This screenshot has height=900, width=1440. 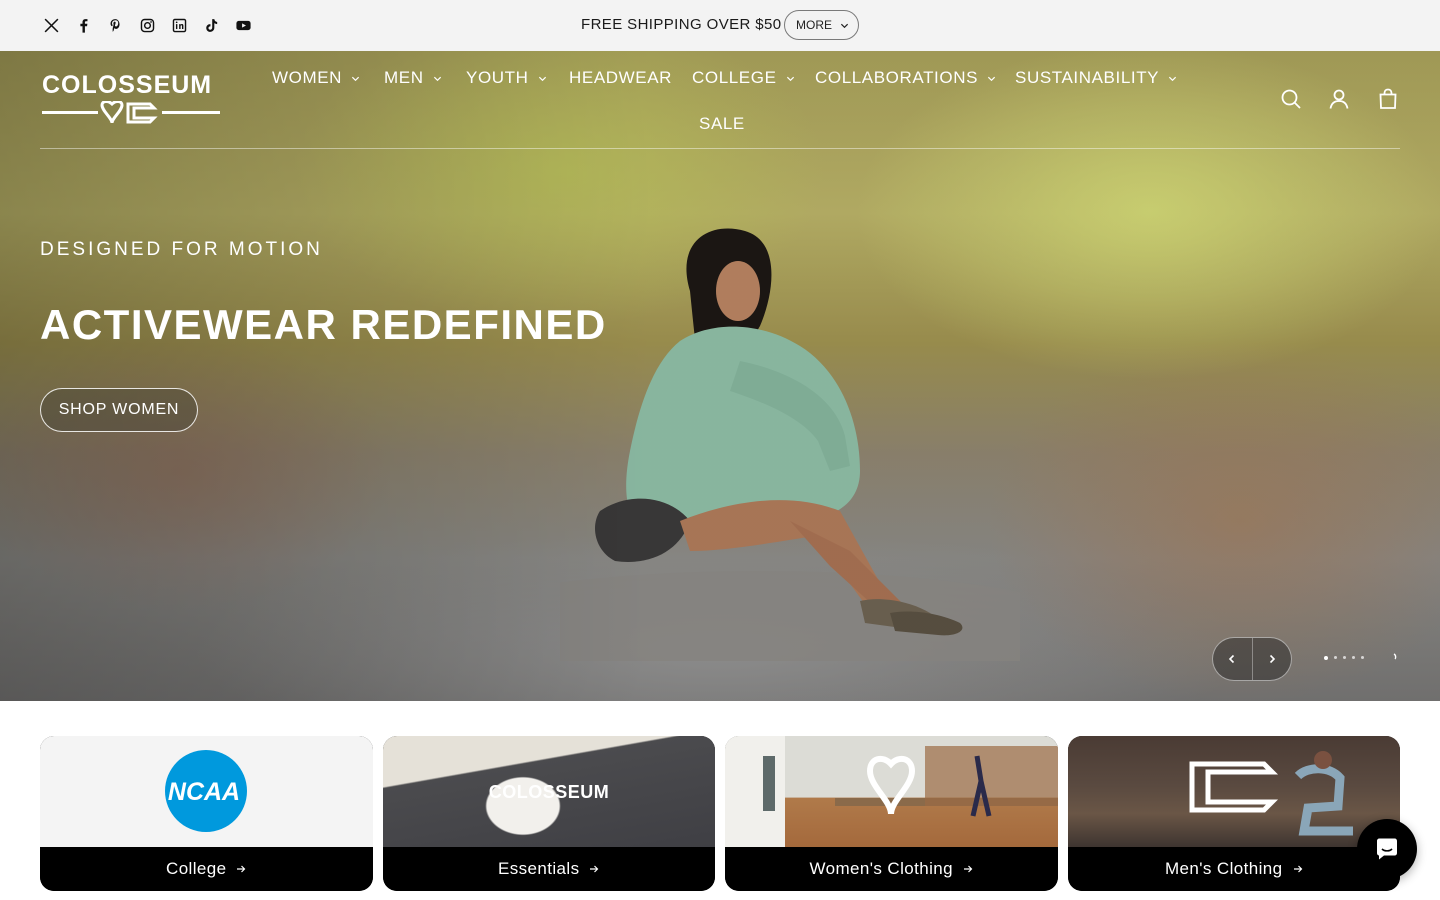 What do you see at coordinates (497, 77) in the screenshot?
I see `nav-youth-label: YOUTH` at bounding box center [497, 77].